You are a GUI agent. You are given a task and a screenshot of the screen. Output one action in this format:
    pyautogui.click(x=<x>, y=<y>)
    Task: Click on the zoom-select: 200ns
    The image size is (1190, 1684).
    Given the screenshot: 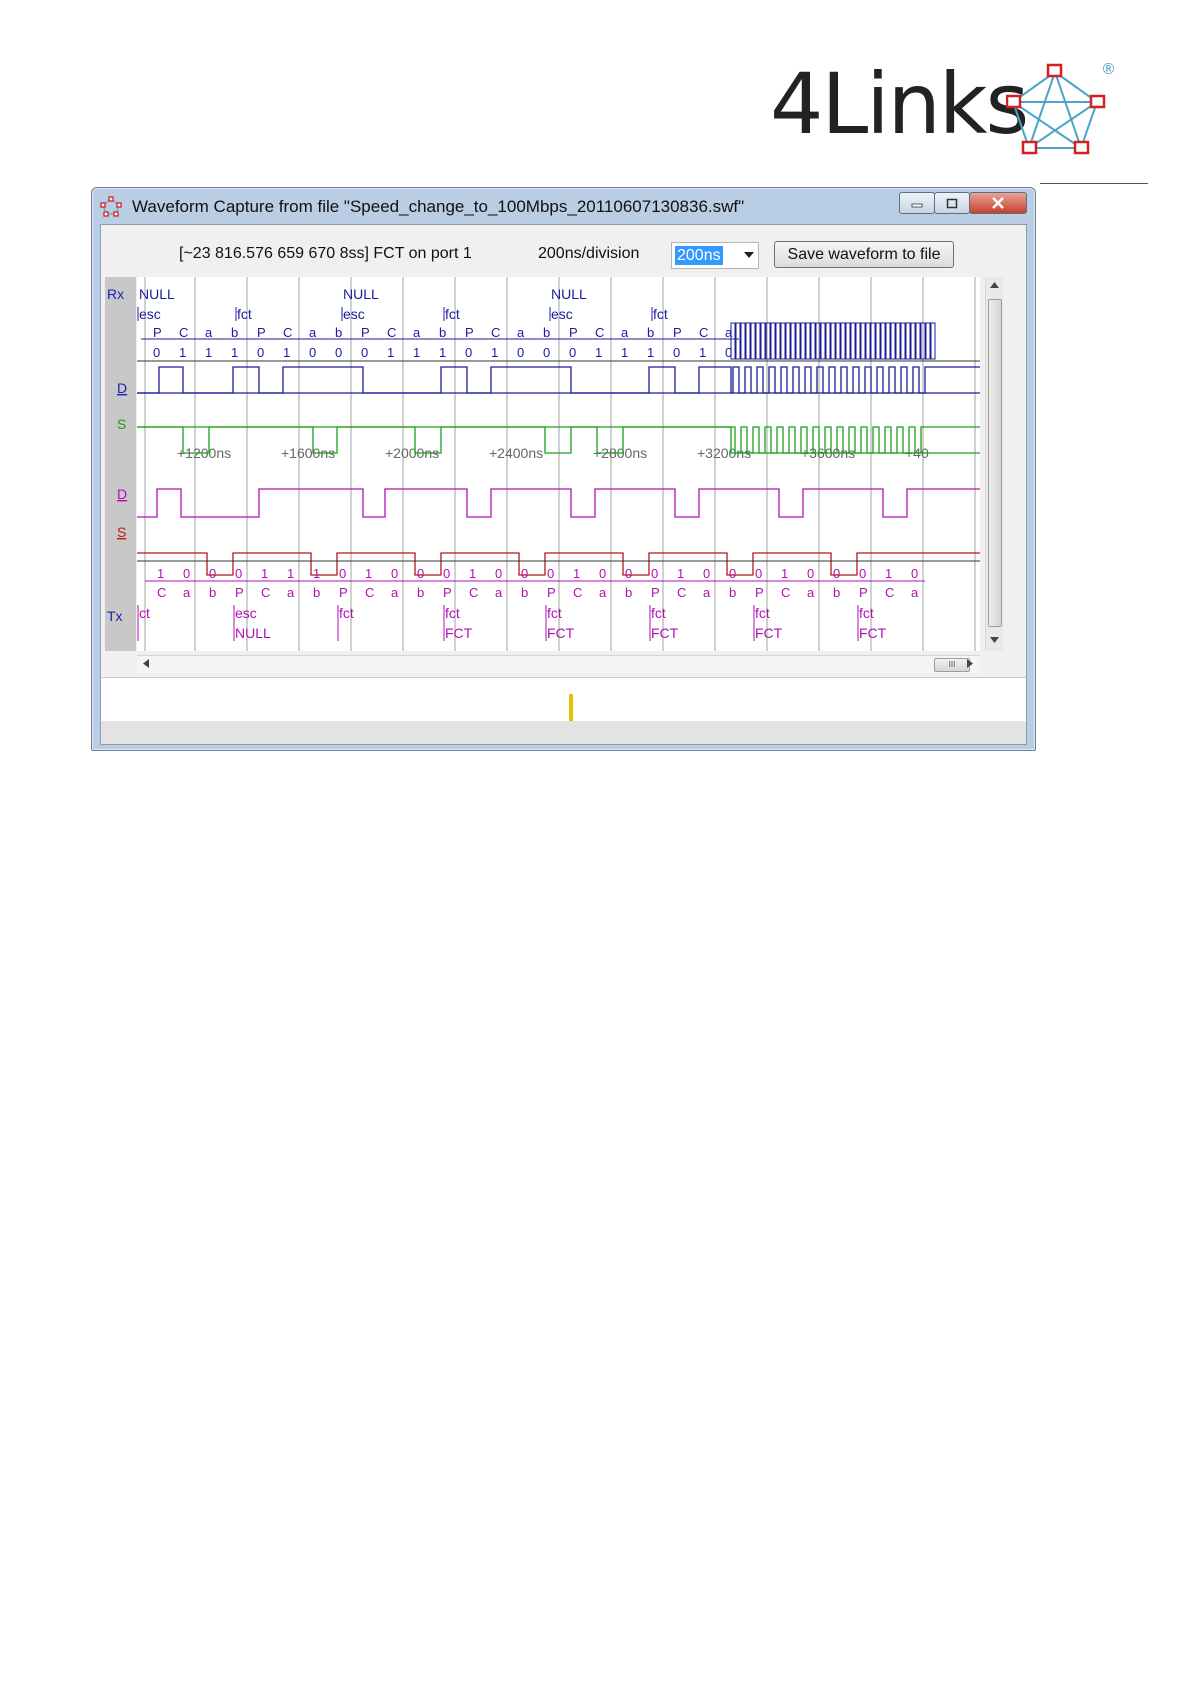 What is the action you would take?
    pyautogui.click(x=715, y=255)
    